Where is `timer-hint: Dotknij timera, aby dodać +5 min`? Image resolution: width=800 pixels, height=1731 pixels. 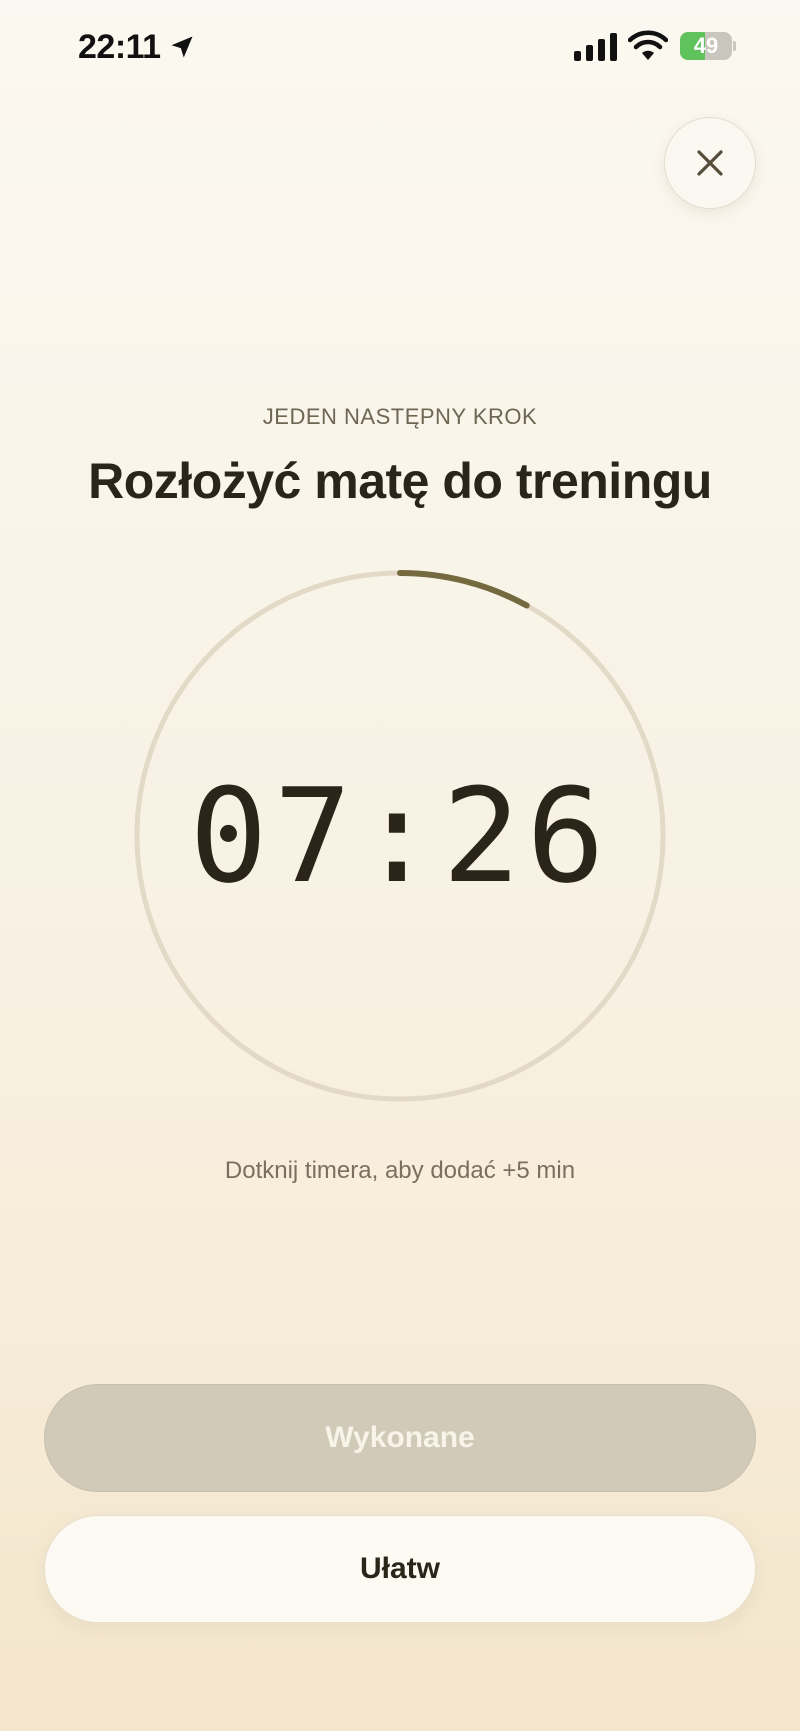
timer-hint: Dotknij timera, aby dodać +5 min is located at coordinates (400, 1170).